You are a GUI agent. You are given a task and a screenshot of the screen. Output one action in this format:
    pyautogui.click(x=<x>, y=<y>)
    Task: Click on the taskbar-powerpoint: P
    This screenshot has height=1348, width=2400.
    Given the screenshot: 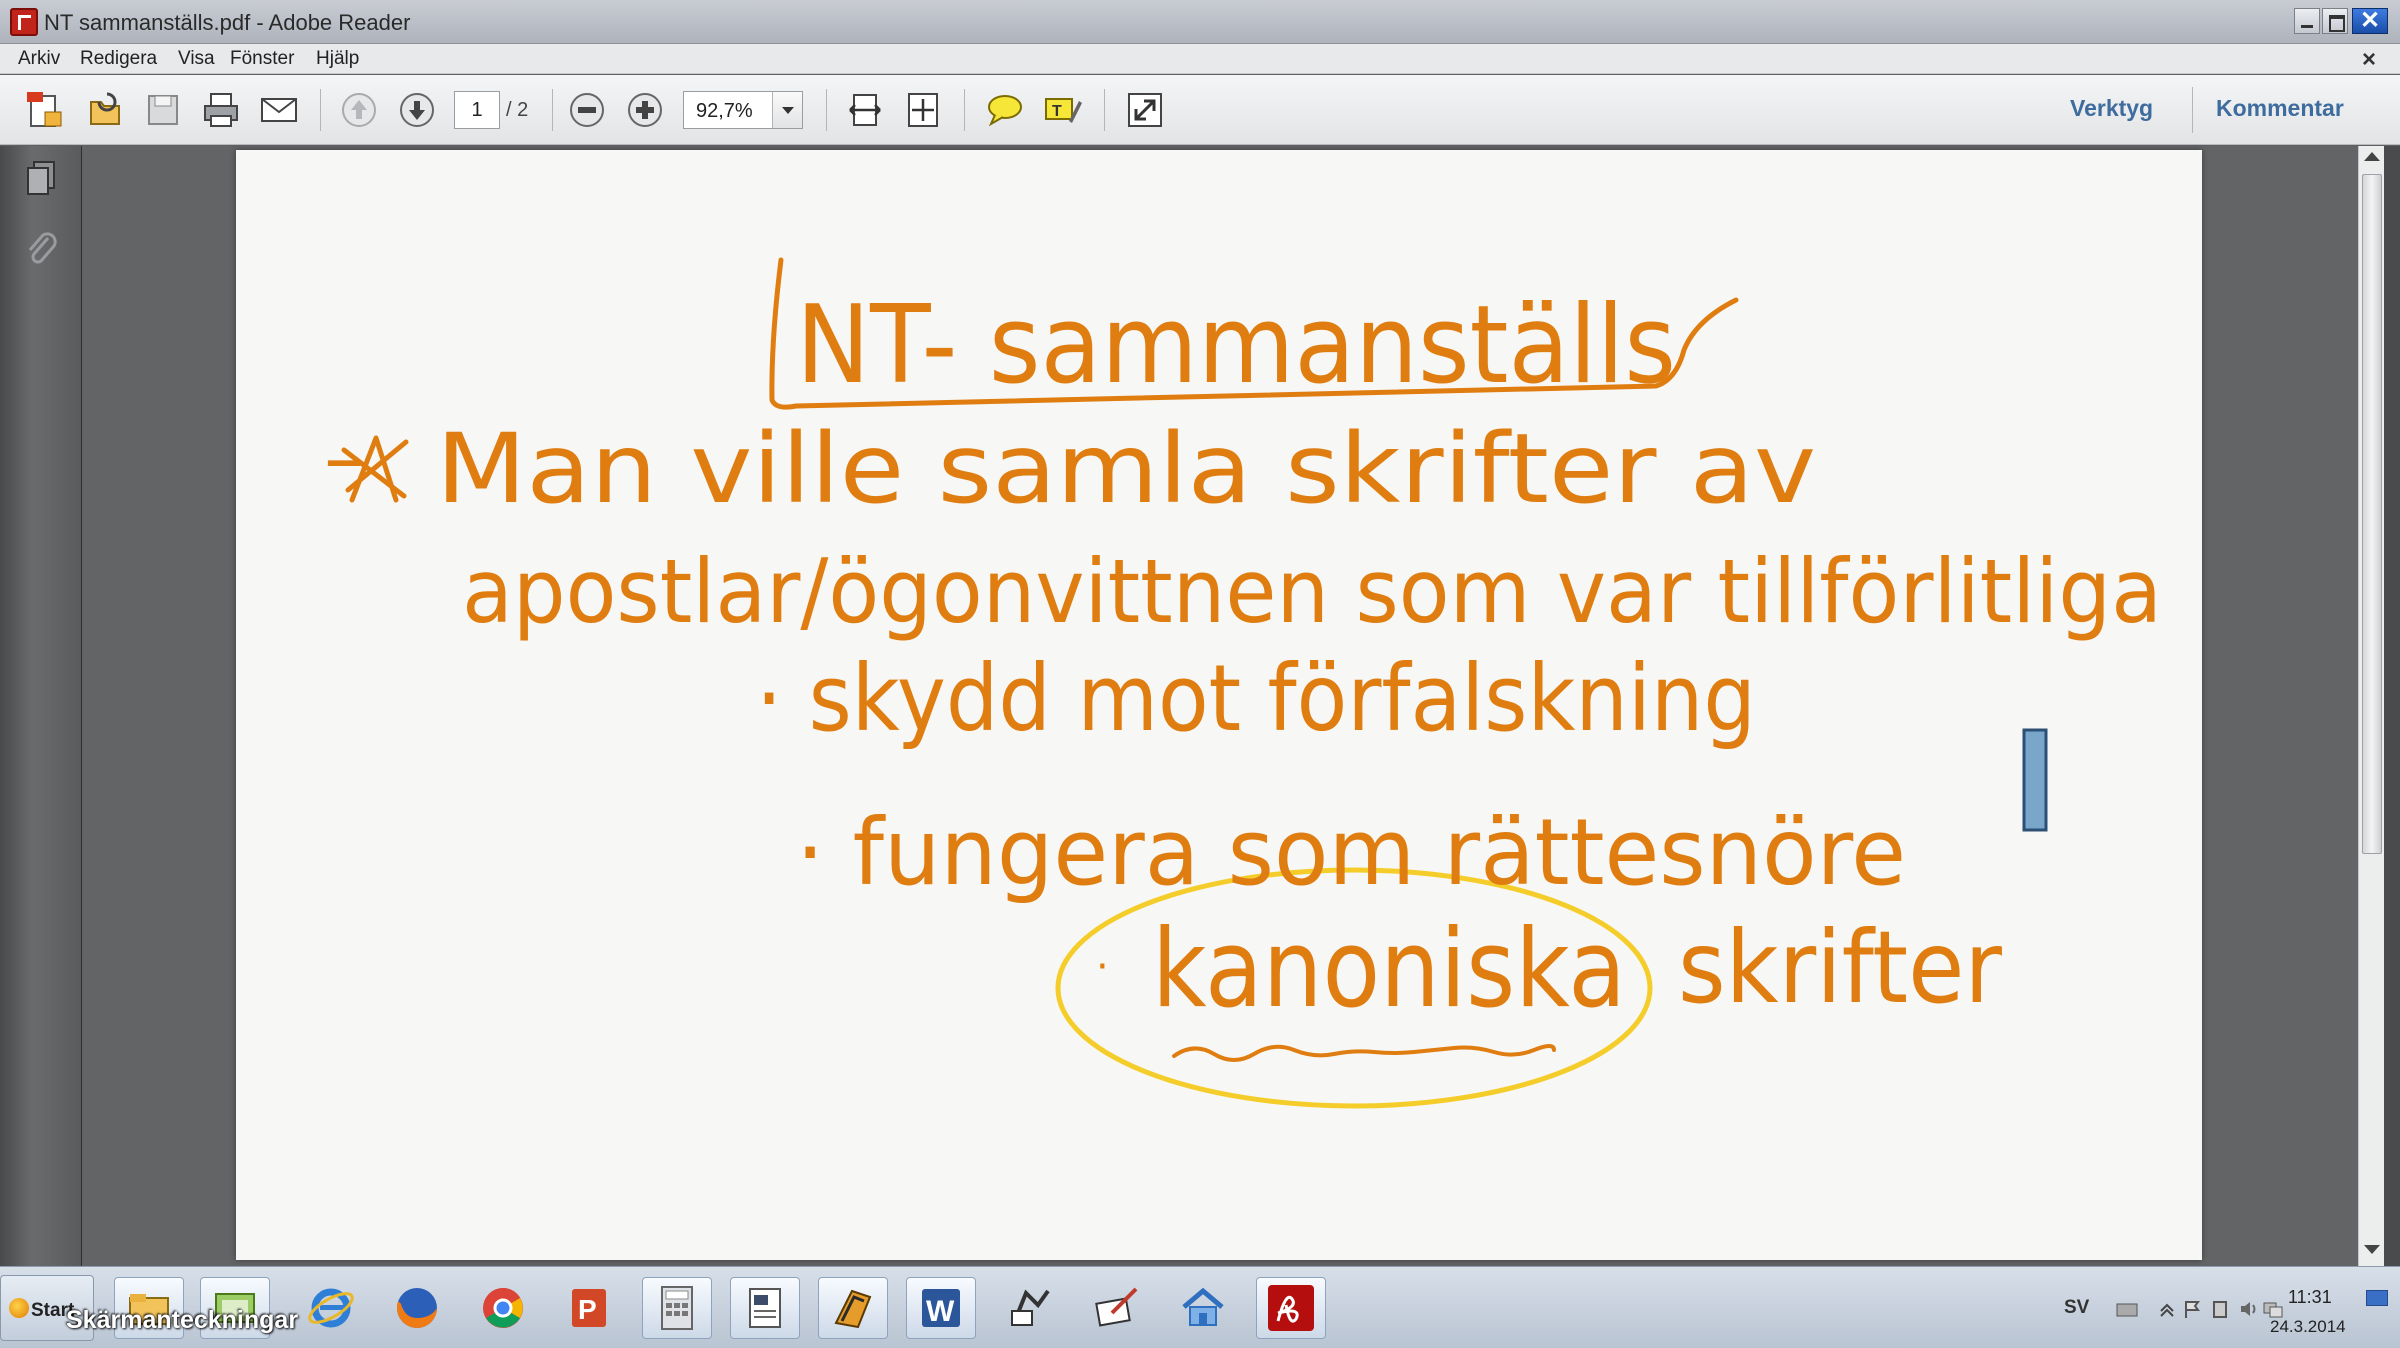 What is the action you would take?
    pyautogui.click(x=589, y=1308)
    